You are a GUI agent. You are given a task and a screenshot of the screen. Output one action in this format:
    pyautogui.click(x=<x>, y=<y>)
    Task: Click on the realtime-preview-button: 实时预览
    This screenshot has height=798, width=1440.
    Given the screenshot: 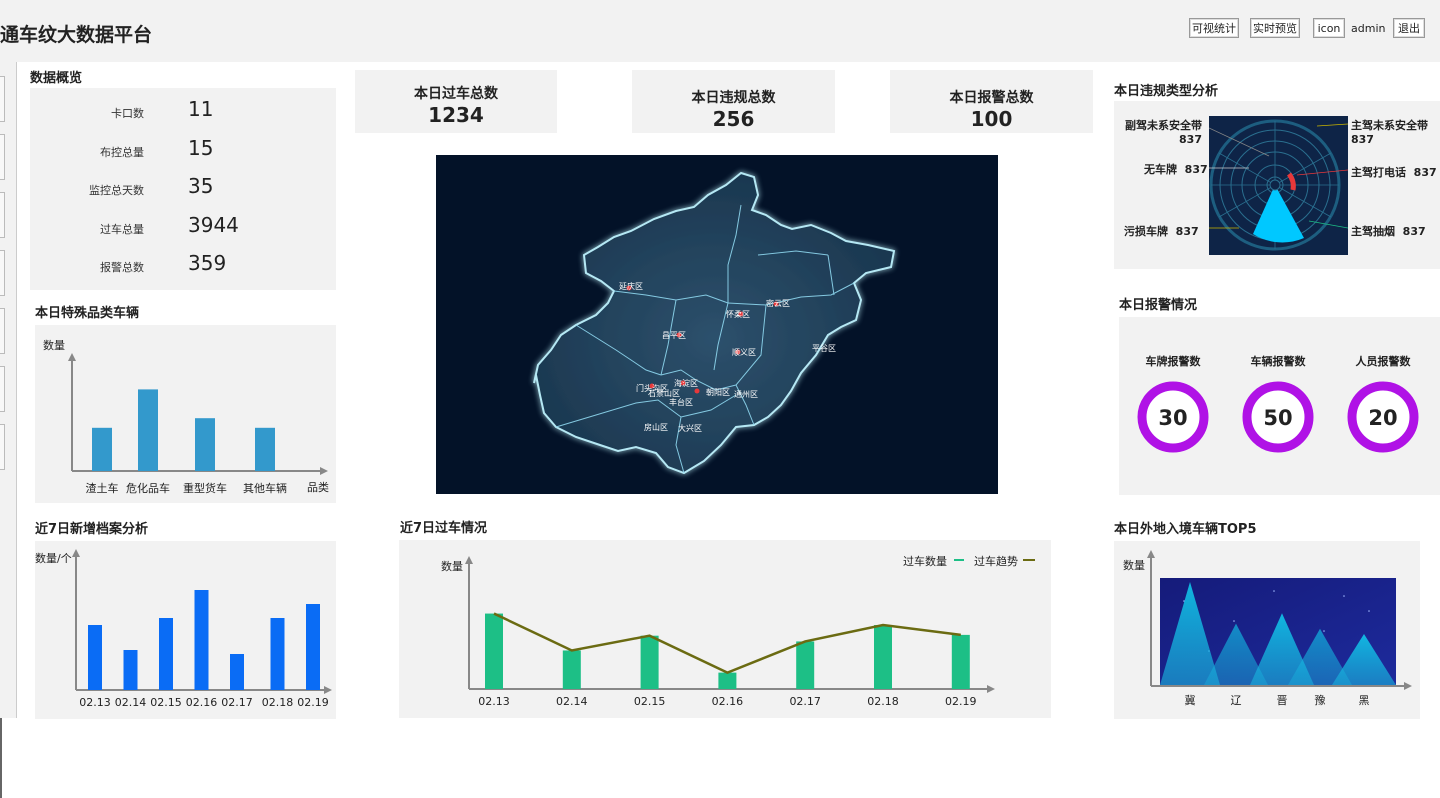 What is the action you would take?
    pyautogui.click(x=1275, y=28)
    